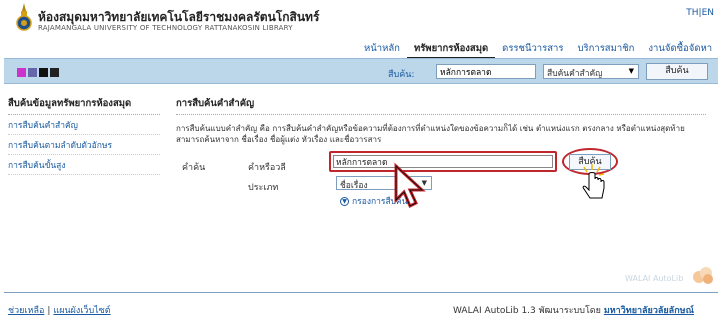 The width and height of the screenshot is (722, 326). Describe the element at coordinates (700, 13) in the screenshot. I see `language-switcher: TH|EN` at that location.